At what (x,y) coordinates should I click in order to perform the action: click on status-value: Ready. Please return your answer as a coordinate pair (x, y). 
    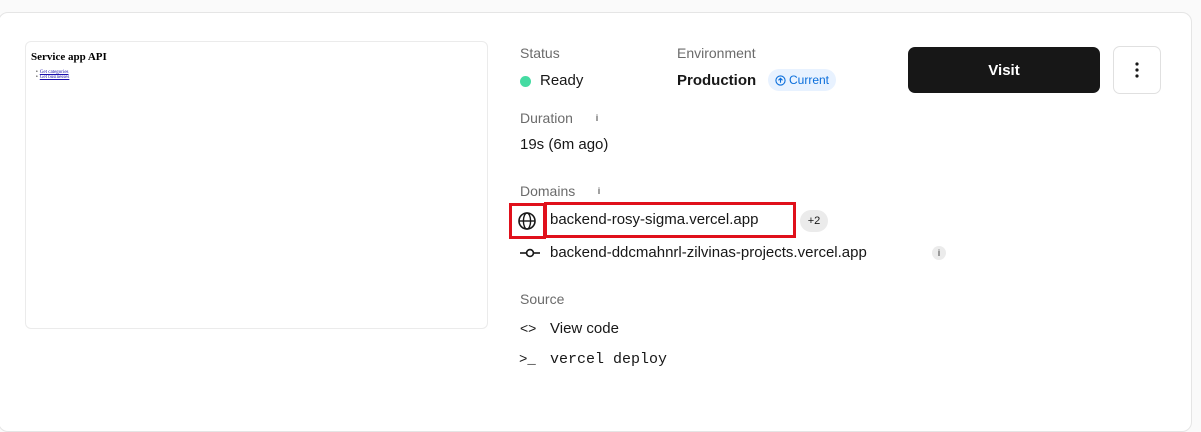
    Looking at the image, I should click on (562, 80).